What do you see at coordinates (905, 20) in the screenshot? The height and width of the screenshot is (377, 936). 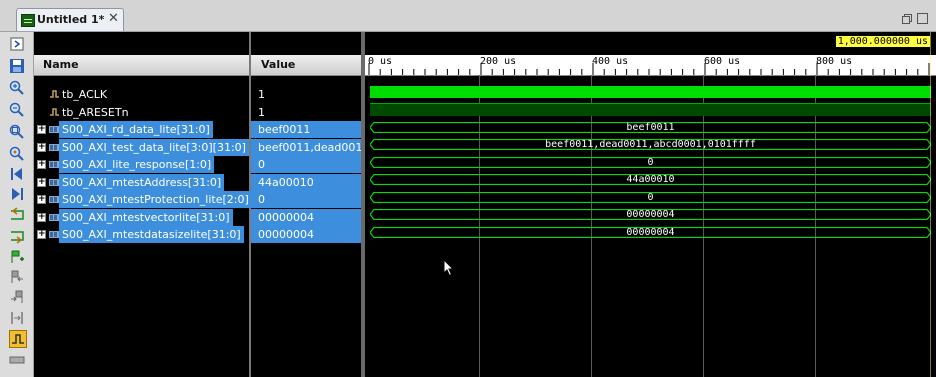 I see `restore-icon` at bounding box center [905, 20].